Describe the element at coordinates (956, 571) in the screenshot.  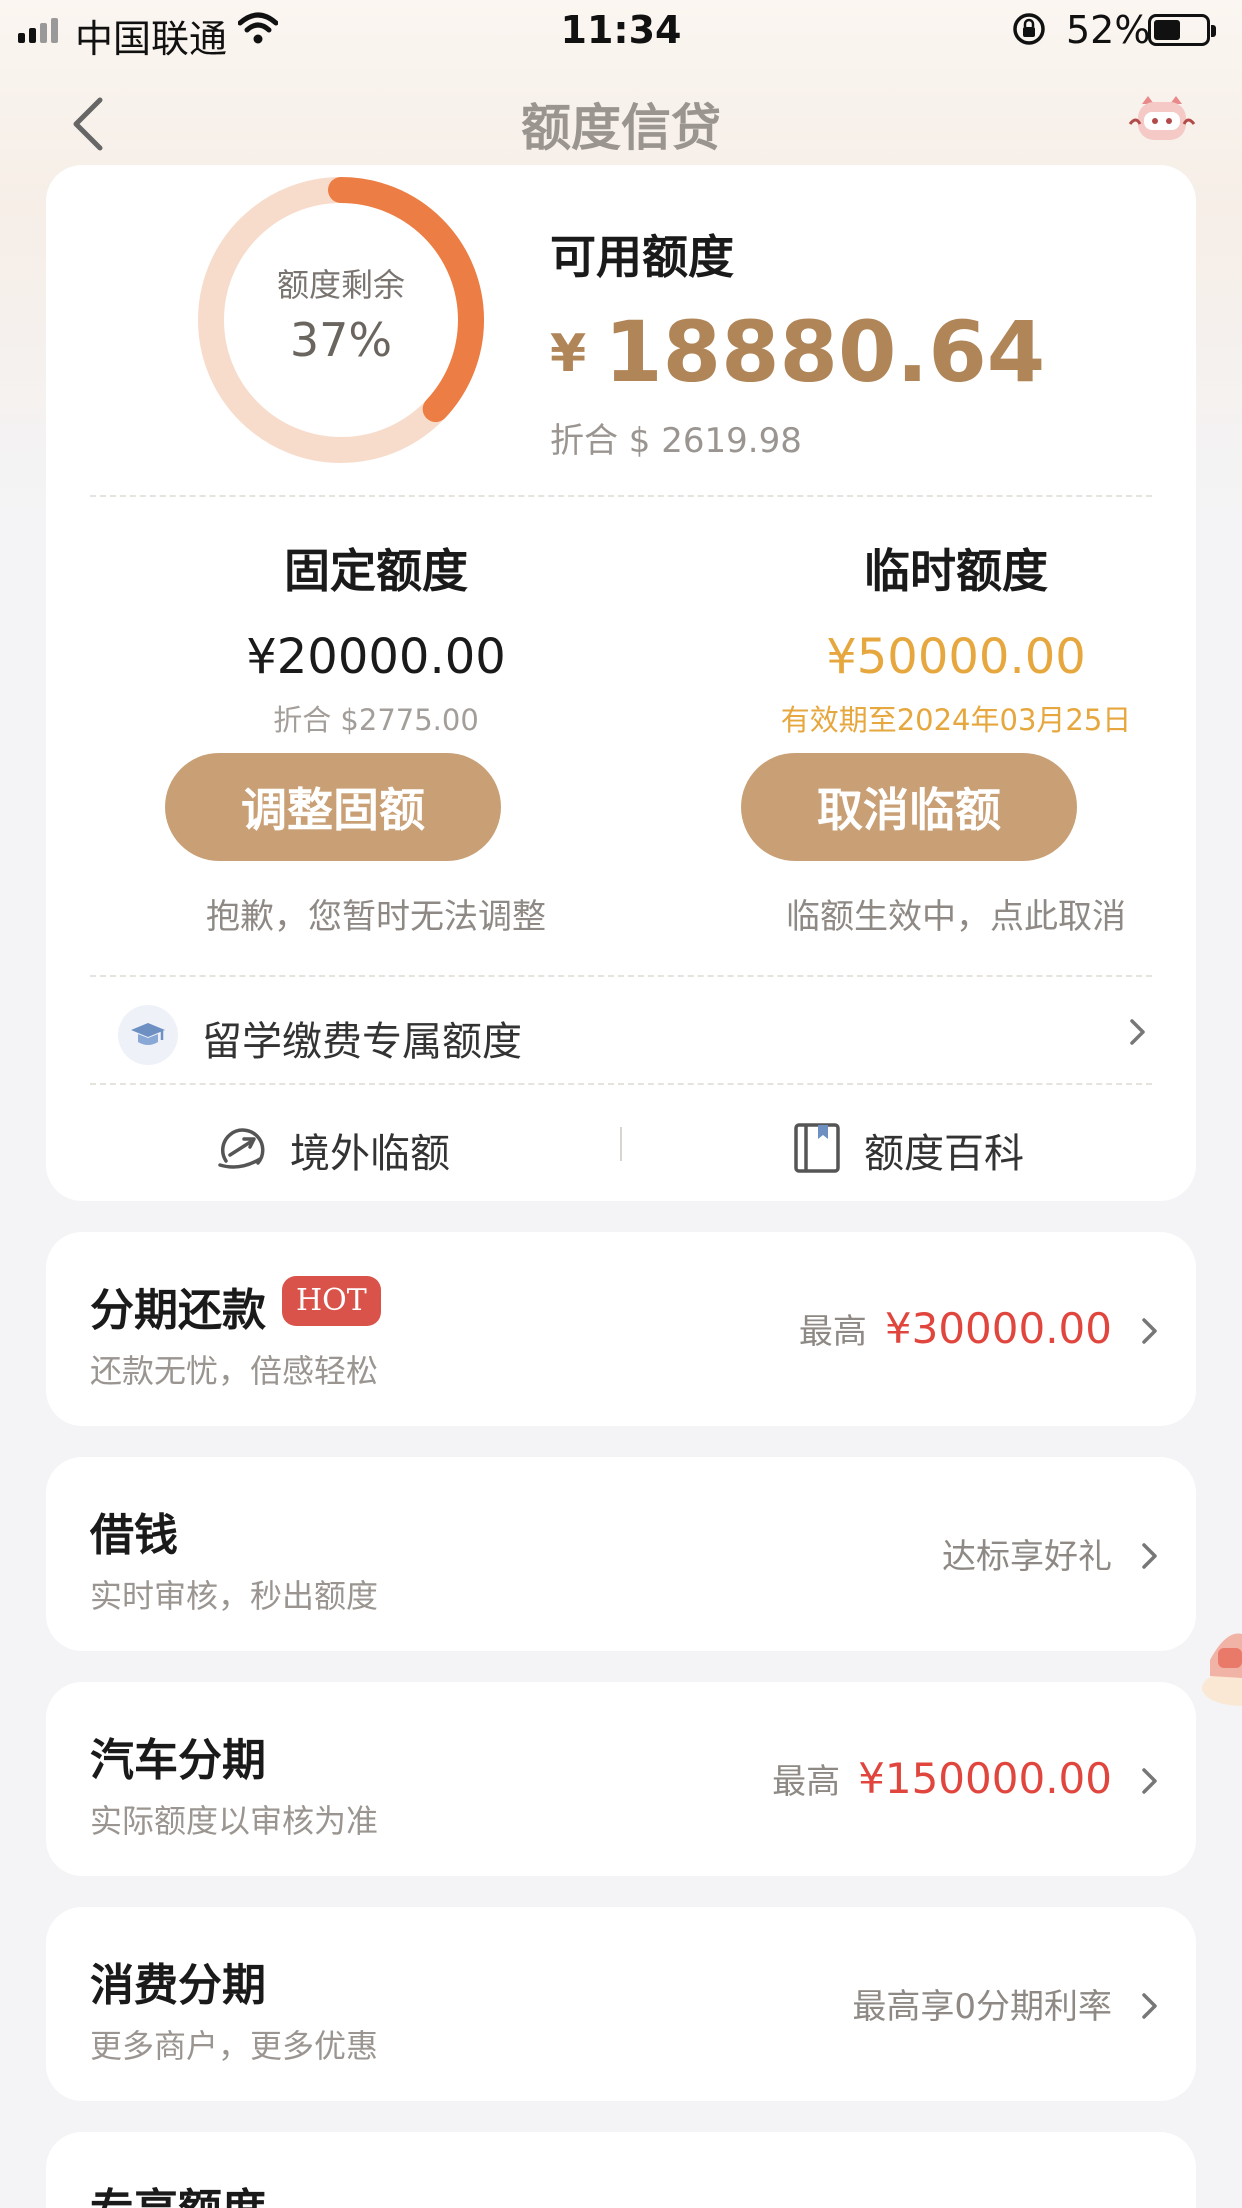
I see `temporary-quota-title: 临时额度` at that location.